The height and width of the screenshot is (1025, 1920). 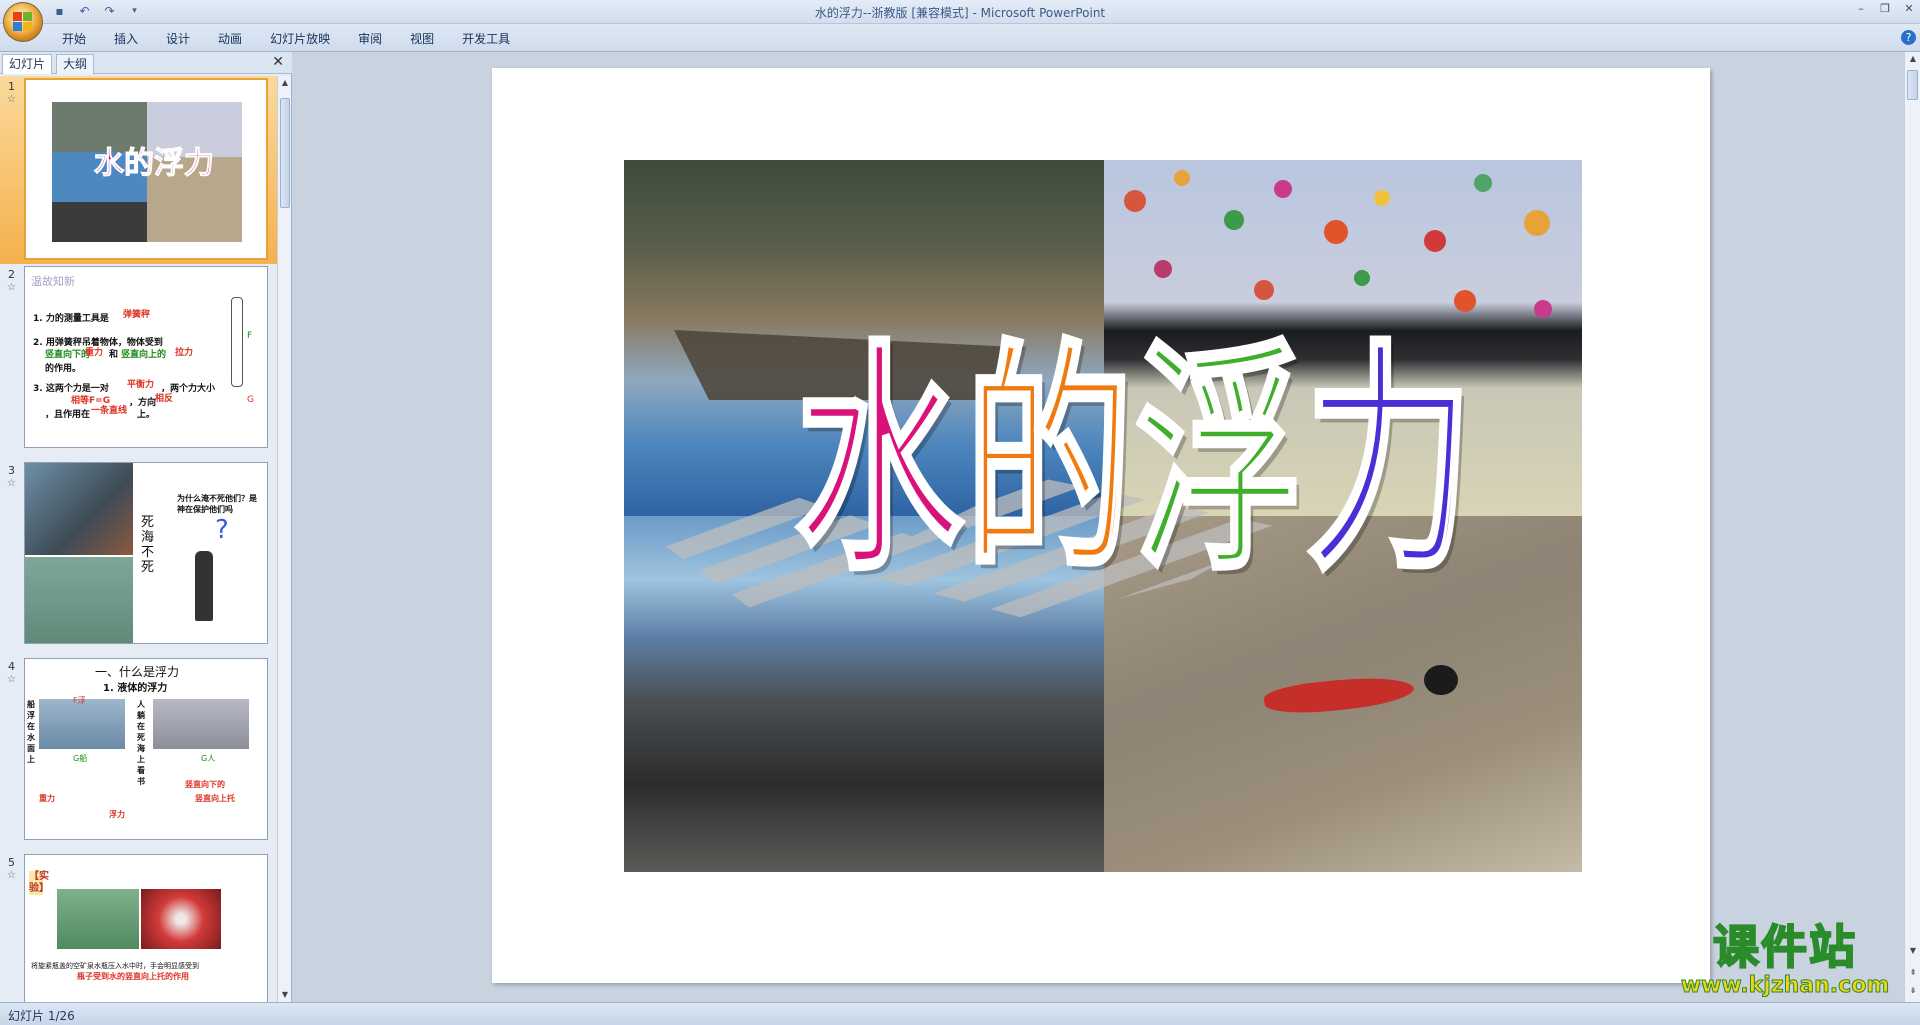 I want to click on window-title: 水的浮力--浙教版 [兼容模式] - Microsoft PowerPoint, so click(x=960, y=13).